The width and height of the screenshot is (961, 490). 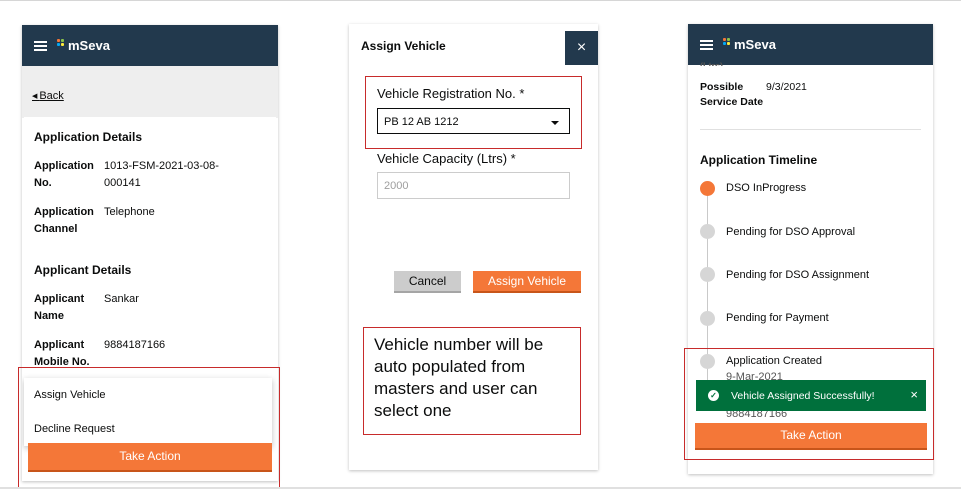 What do you see at coordinates (707, 188) in the screenshot?
I see `timeline-dot-active` at bounding box center [707, 188].